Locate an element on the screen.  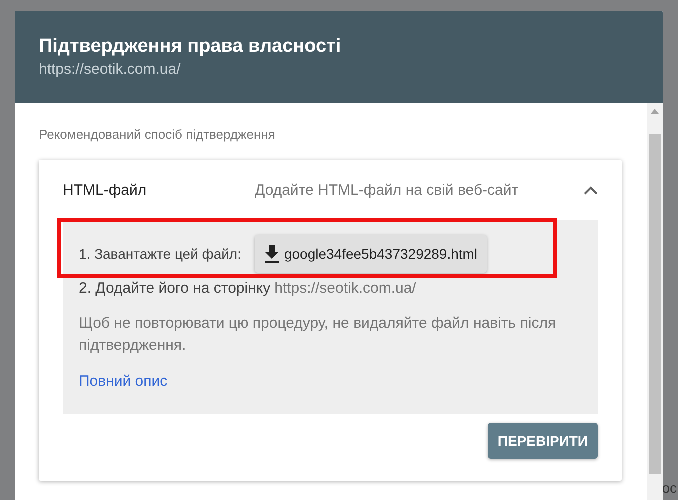
verify-button: ПЕРЕВІРИТИ is located at coordinates (543, 441).